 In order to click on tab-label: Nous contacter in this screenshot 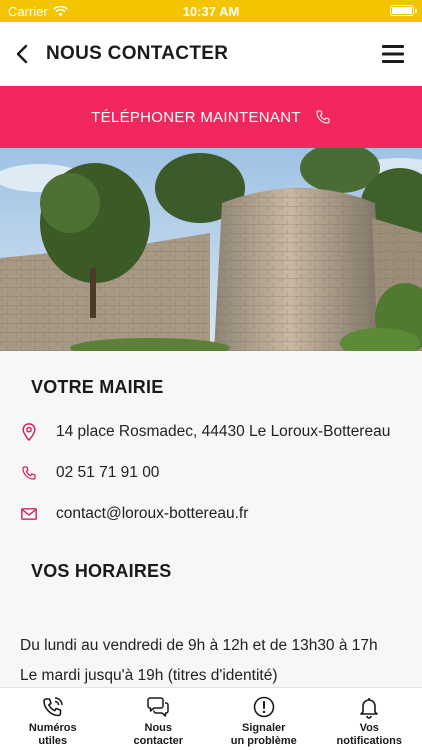, I will do `click(158, 735)`.